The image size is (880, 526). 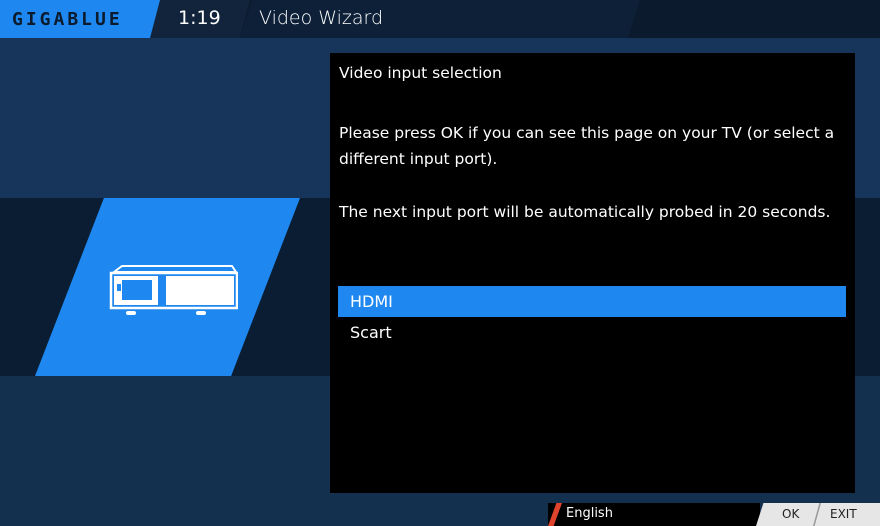 I want to click on input-port-list: HDMI Scart, so click(x=592, y=317).